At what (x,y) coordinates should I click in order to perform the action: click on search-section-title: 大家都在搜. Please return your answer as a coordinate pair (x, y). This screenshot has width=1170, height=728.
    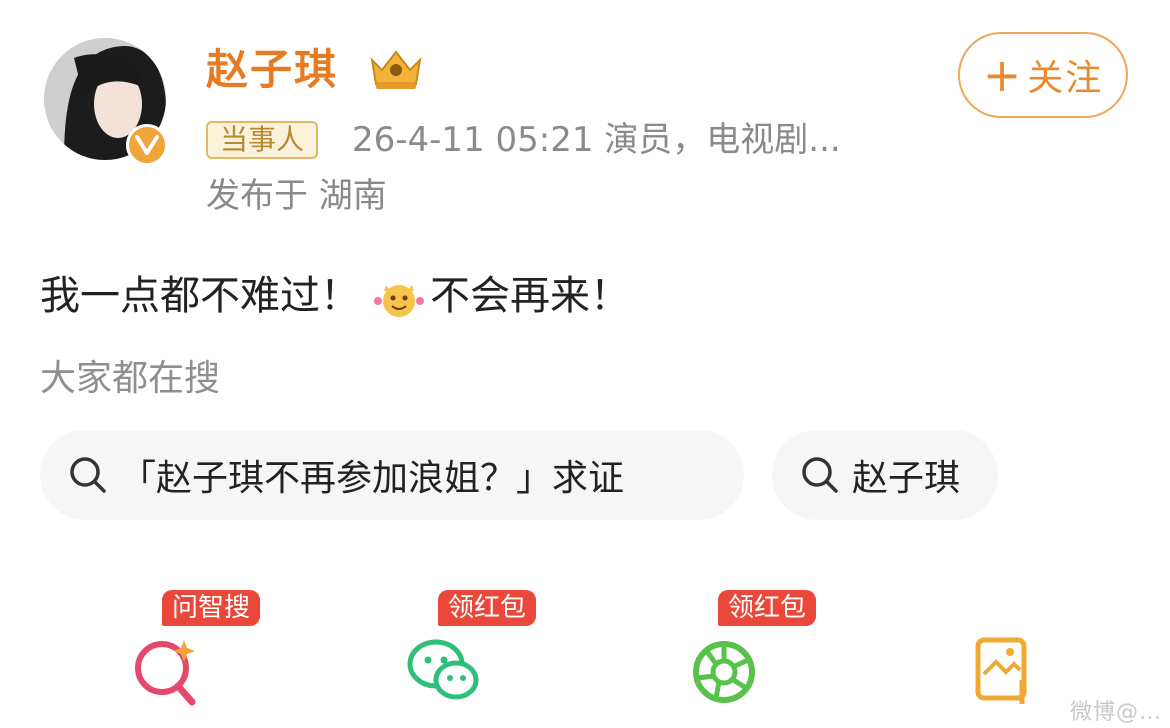
    Looking at the image, I should click on (130, 378).